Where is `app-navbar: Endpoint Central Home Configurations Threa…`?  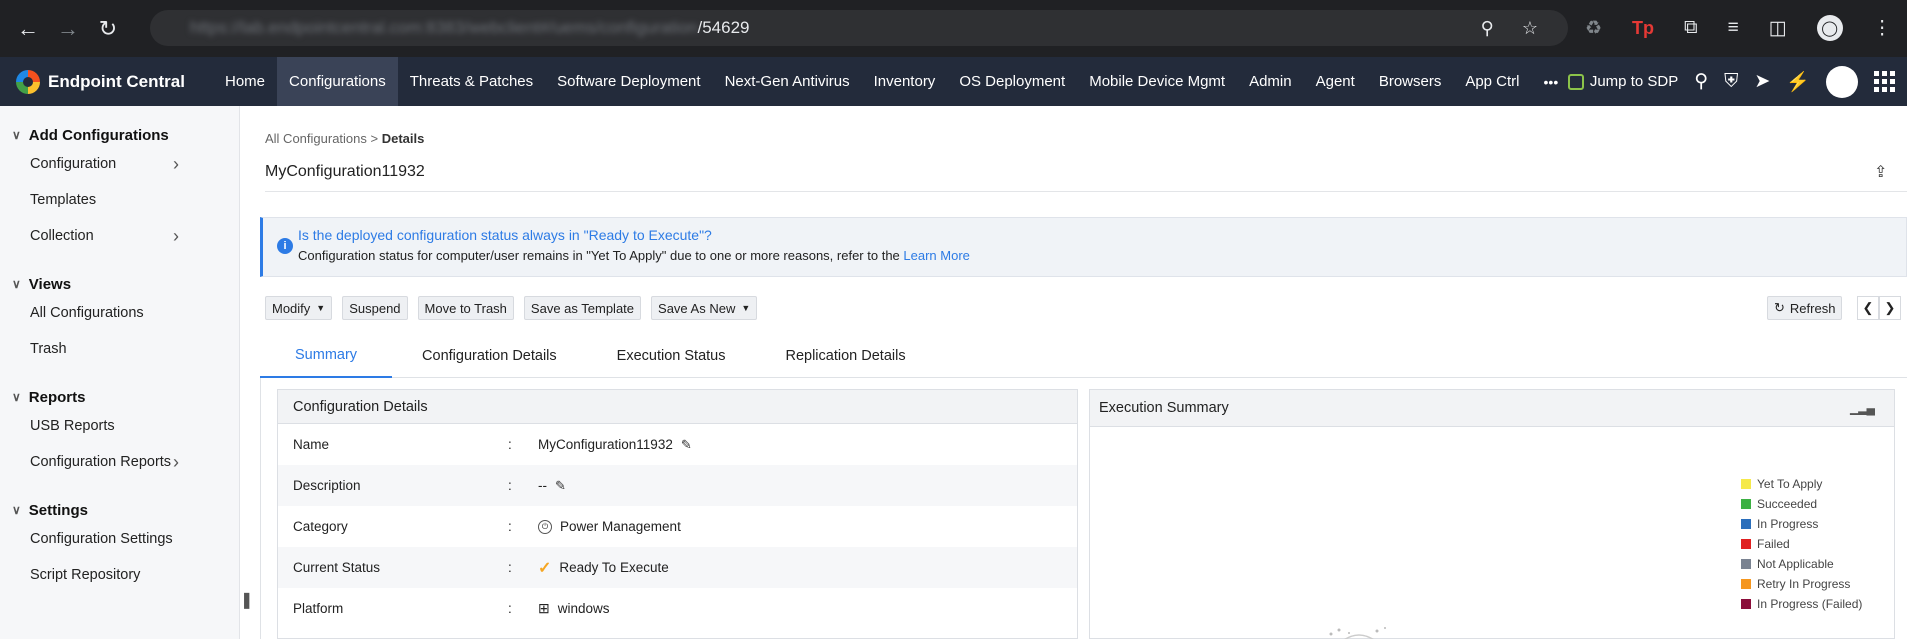
app-navbar: Endpoint Central Home Configurations Threa… is located at coordinates (953, 81).